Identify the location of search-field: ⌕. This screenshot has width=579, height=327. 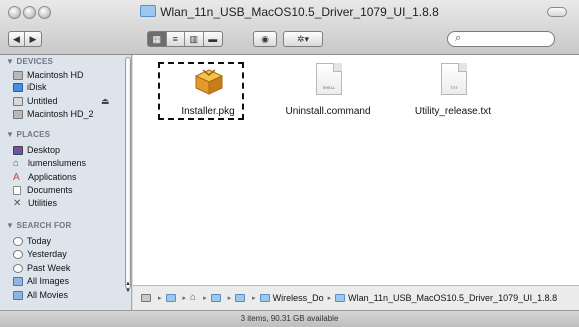
(501, 39).